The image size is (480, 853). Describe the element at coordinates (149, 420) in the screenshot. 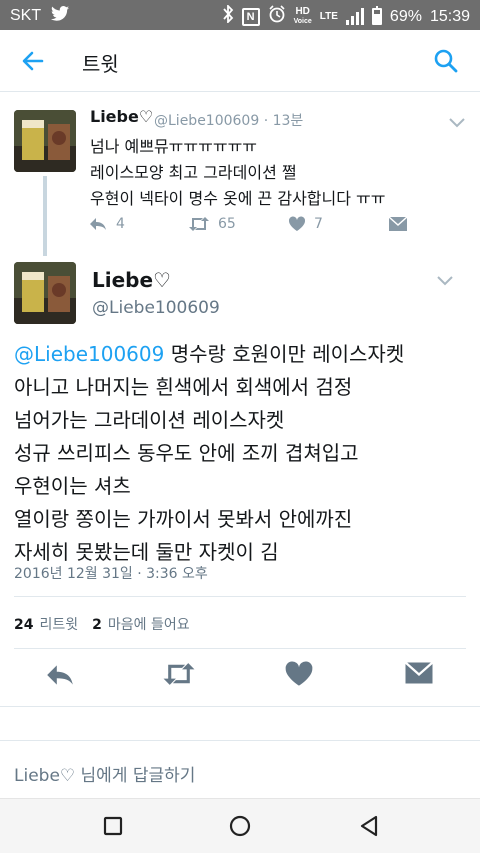

I see `tweet-line: 넘어가는 그라데이션 레이스자켓` at that location.